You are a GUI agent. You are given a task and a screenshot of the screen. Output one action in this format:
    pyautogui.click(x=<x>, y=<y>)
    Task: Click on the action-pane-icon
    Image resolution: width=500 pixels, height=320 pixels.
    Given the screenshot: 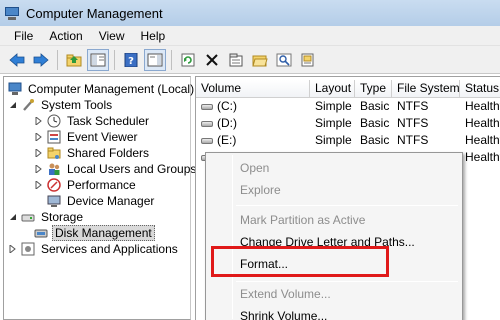 What is the action you would take?
    pyautogui.click(x=155, y=59)
    